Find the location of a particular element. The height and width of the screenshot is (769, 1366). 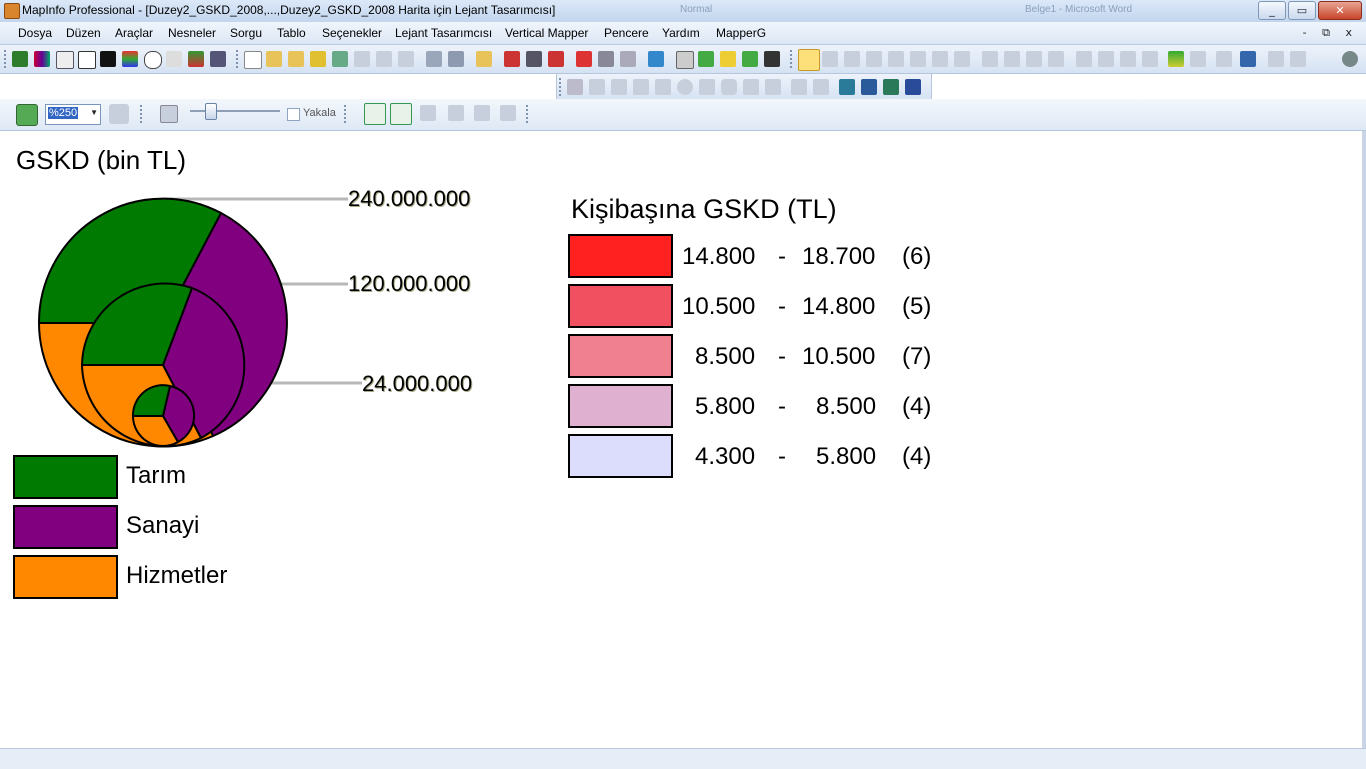

boundary-select-icon is located at coordinates (896, 59).